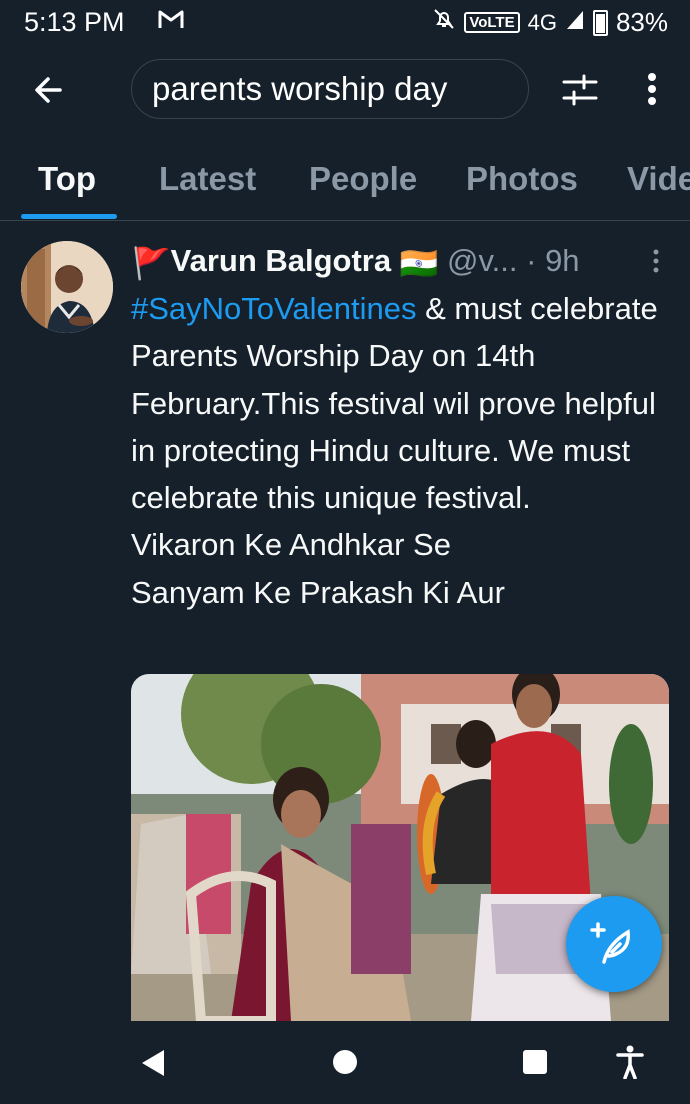 The width and height of the screenshot is (690, 1104). I want to click on status-icons: VoLTE 4G 83%, so click(550, 22).